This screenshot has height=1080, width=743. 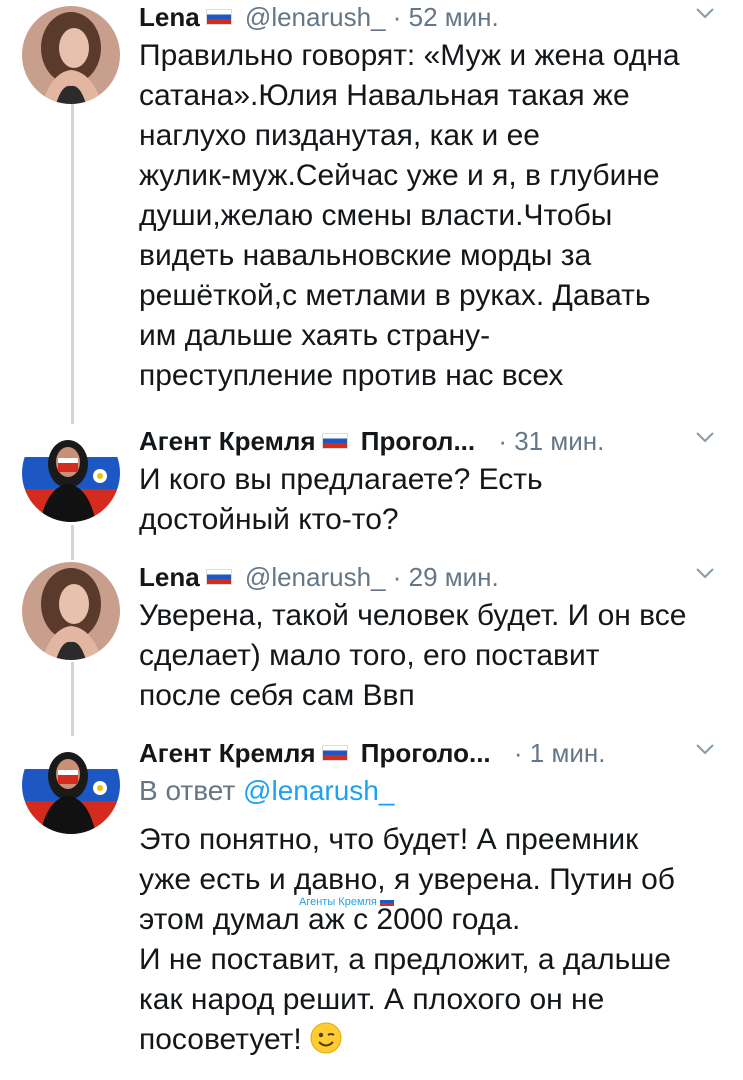 What do you see at coordinates (560, 753) in the screenshot?
I see `timestamp: · 1 мин.` at bounding box center [560, 753].